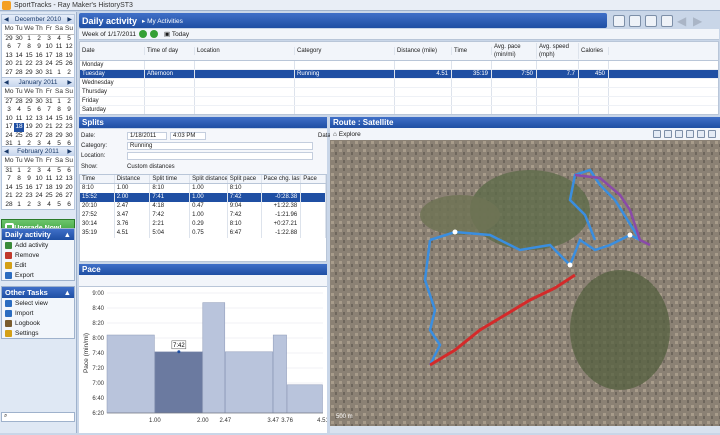 The height and width of the screenshot is (435, 720). What do you see at coordinates (38, 245) in the screenshot?
I see `task-item: Add activity` at bounding box center [38, 245].